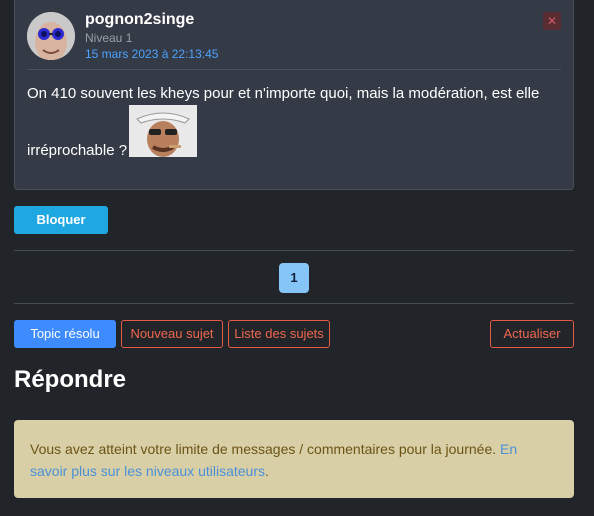 The height and width of the screenshot is (516, 594). Describe the element at coordinates (70, 379) in the screenshot. I see `reply-heading: Répondre` at that location.